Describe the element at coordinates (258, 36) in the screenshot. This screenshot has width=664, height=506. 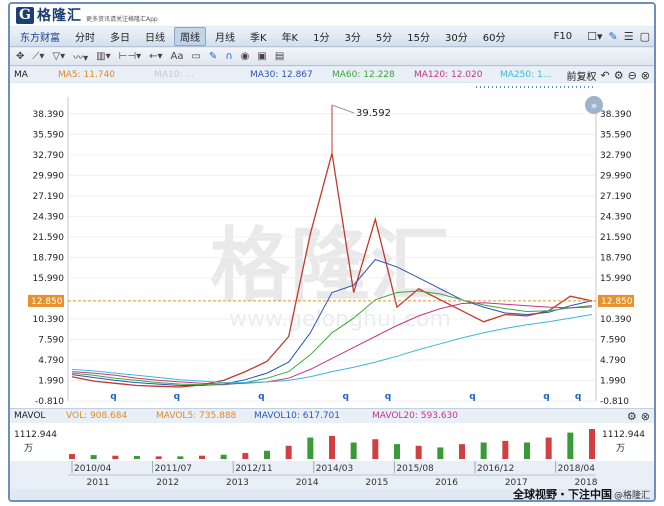
I see `tab-quarterly: 季K` at that location.